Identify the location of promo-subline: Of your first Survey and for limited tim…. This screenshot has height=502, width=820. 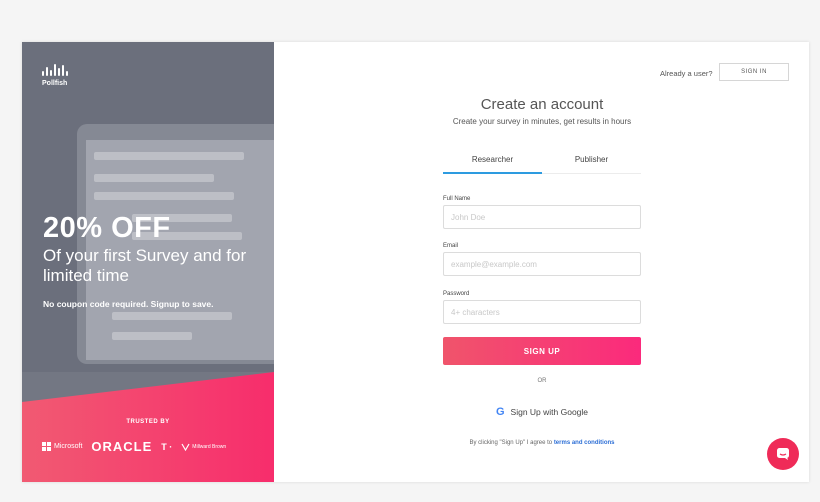
(145, 265).